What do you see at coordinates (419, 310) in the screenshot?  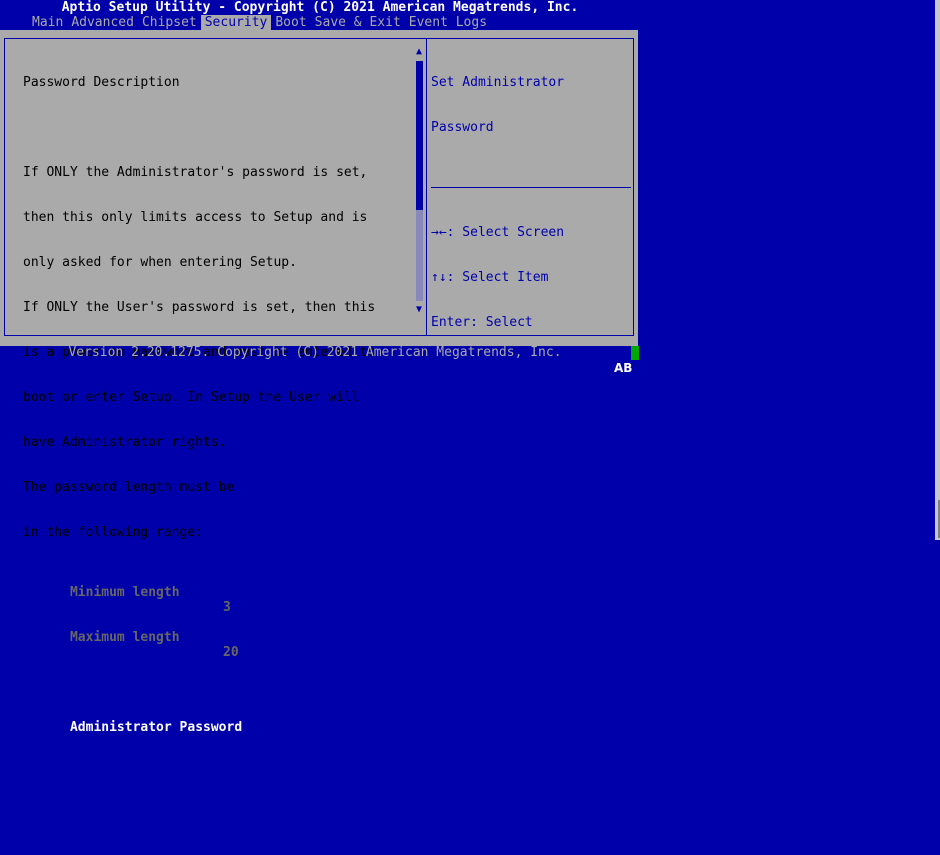 I see `scroll-down-icon: ▼` at bounding box center [419, 310].